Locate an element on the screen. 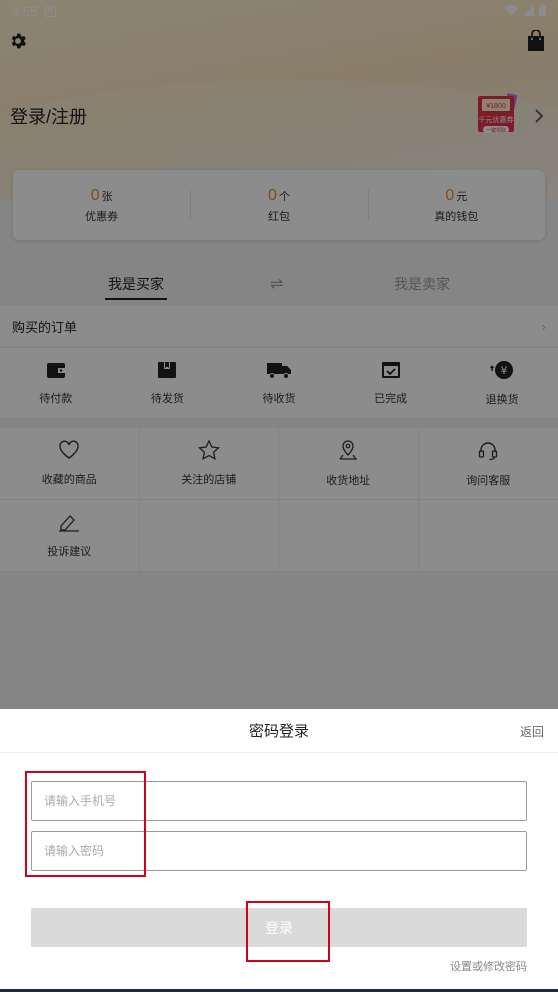  sheet-title: 密码登录 is located at coordinates (278, 731).